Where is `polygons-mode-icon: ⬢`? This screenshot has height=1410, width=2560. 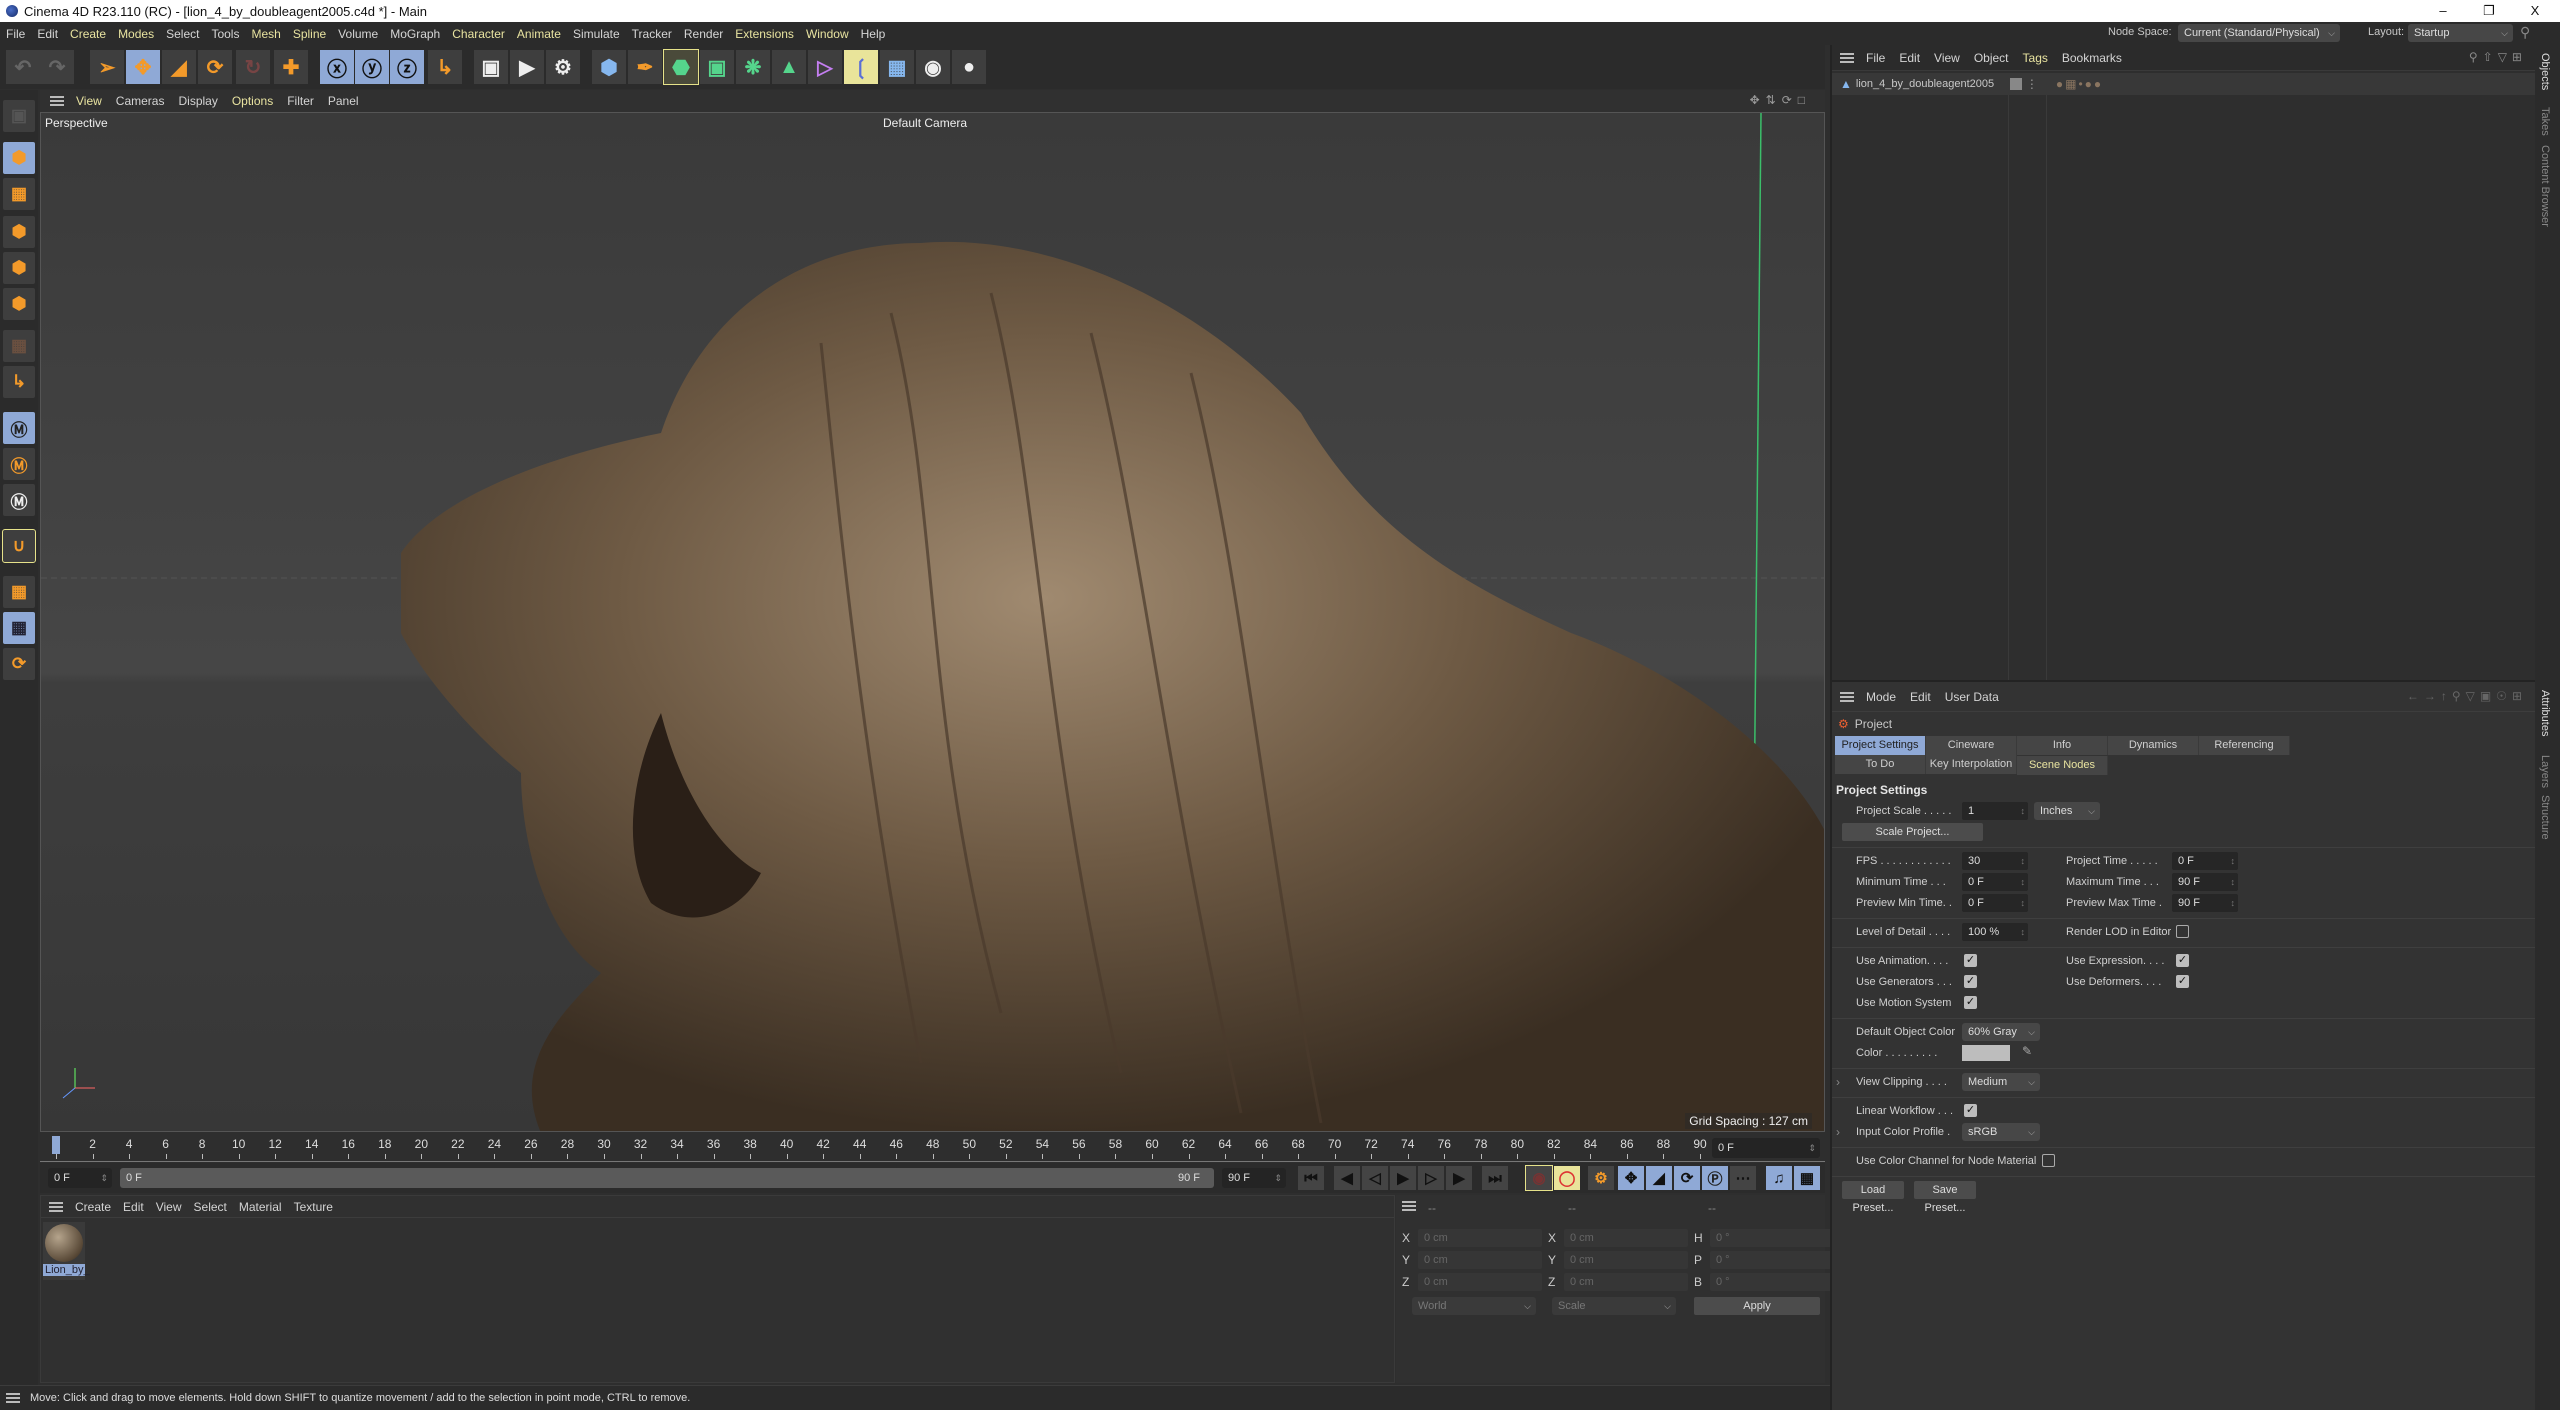
polygons-mode-icon: ⬢ is located at coordinates (19, 304).